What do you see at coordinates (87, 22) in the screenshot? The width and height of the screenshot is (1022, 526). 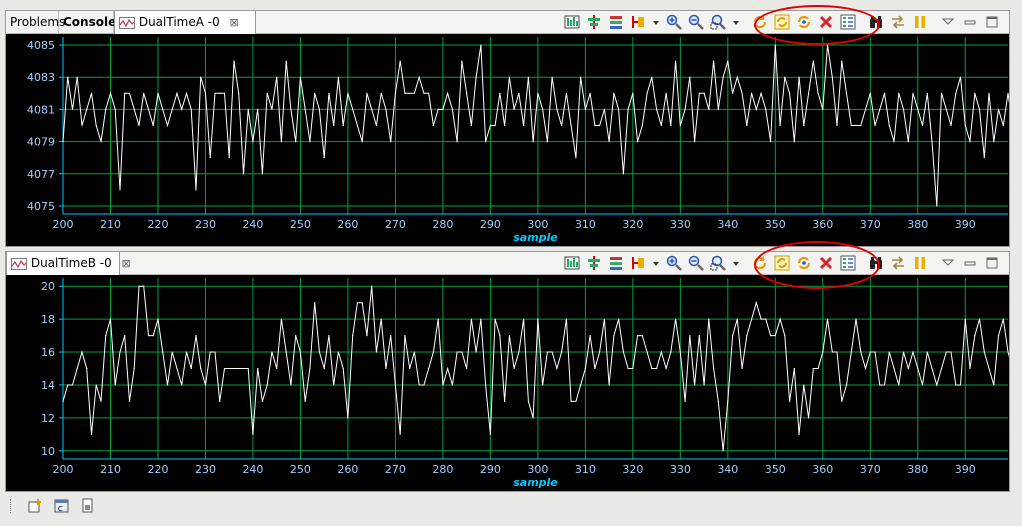 I see `tab-console: Console` at bounding box center [87, 22].